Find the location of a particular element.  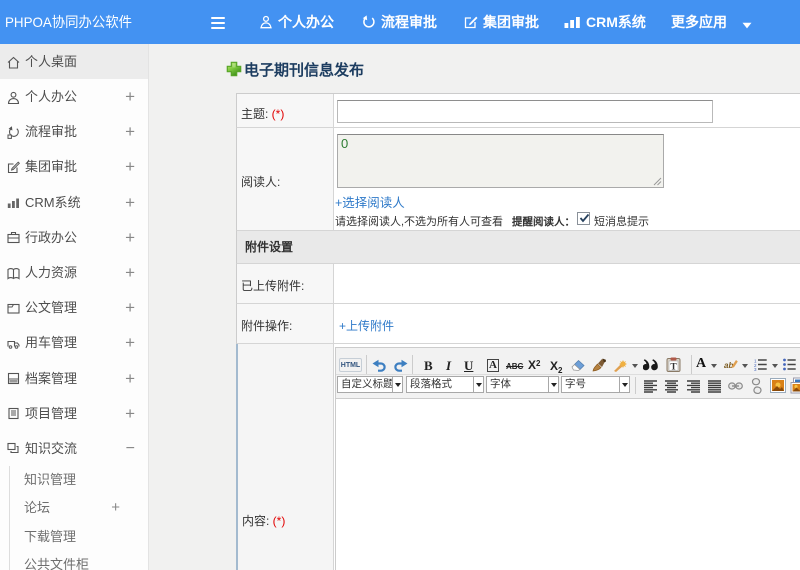

svg-text: 3 is located at coordinates (755, 369).